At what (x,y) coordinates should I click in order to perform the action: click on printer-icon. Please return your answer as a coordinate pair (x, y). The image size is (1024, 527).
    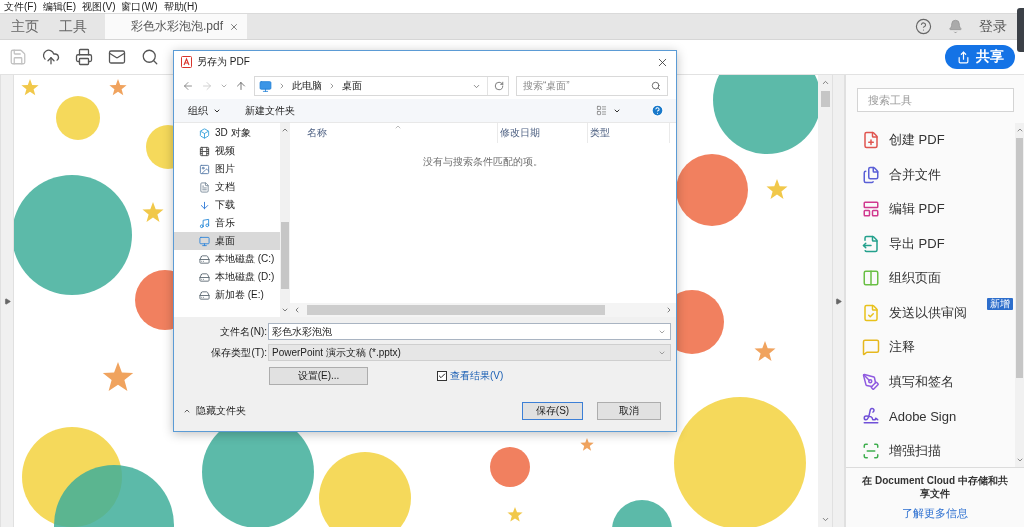
    Looking at the image, I should click on (84, 57).